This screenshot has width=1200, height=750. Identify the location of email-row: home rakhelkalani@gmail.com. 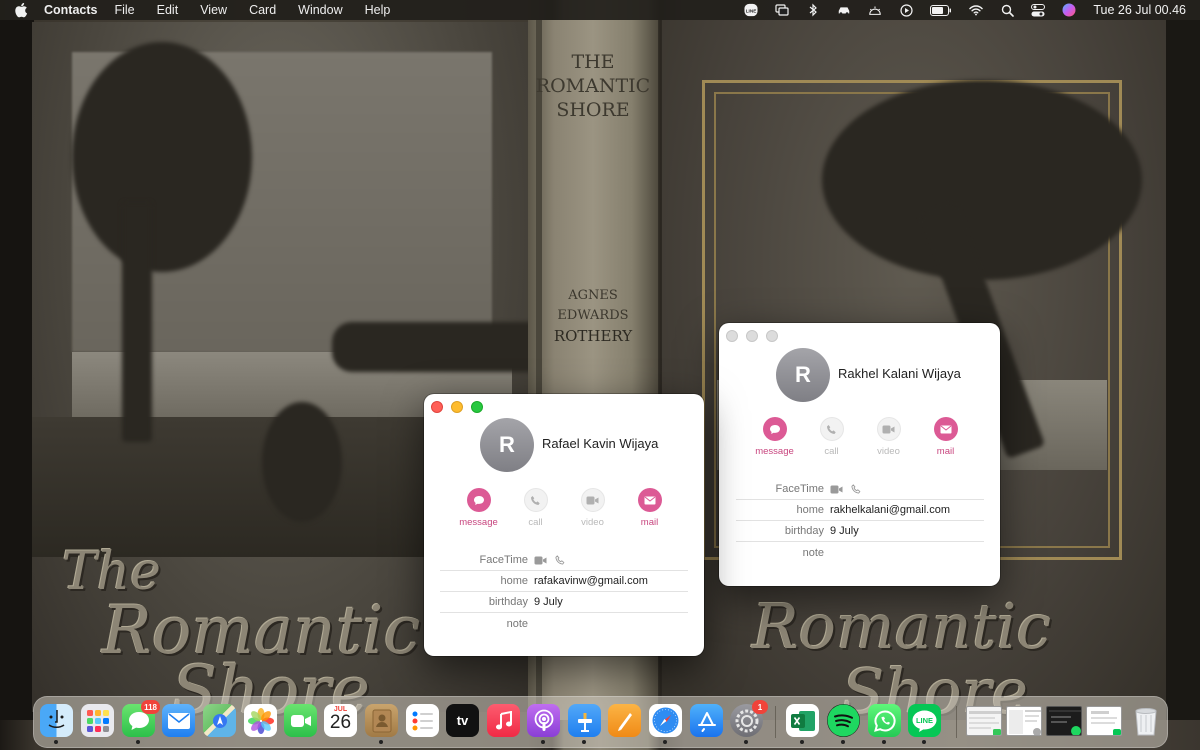
(860, 510).